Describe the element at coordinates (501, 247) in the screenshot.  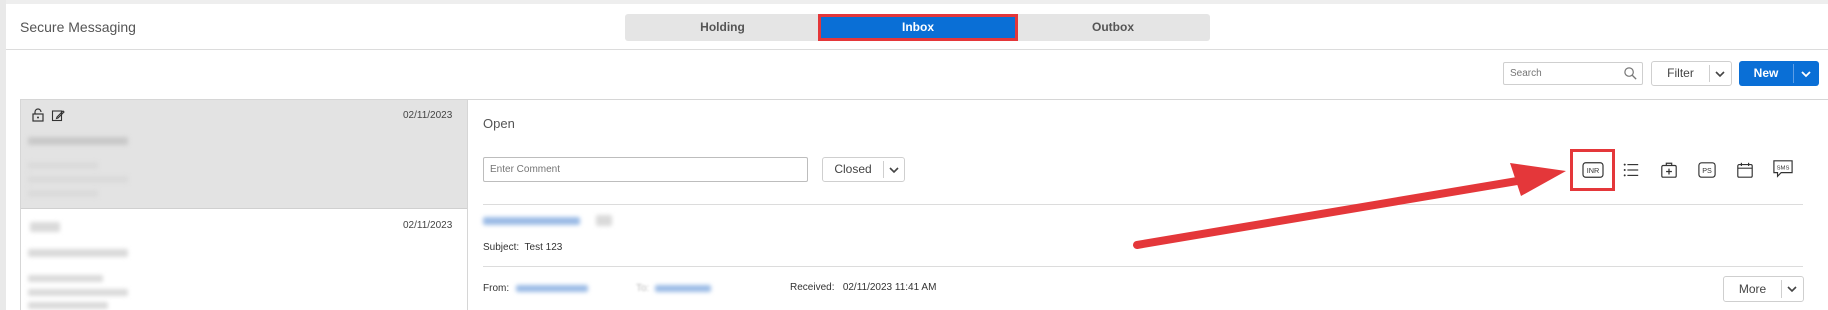
I see `subject-label: Subject:` at that location.